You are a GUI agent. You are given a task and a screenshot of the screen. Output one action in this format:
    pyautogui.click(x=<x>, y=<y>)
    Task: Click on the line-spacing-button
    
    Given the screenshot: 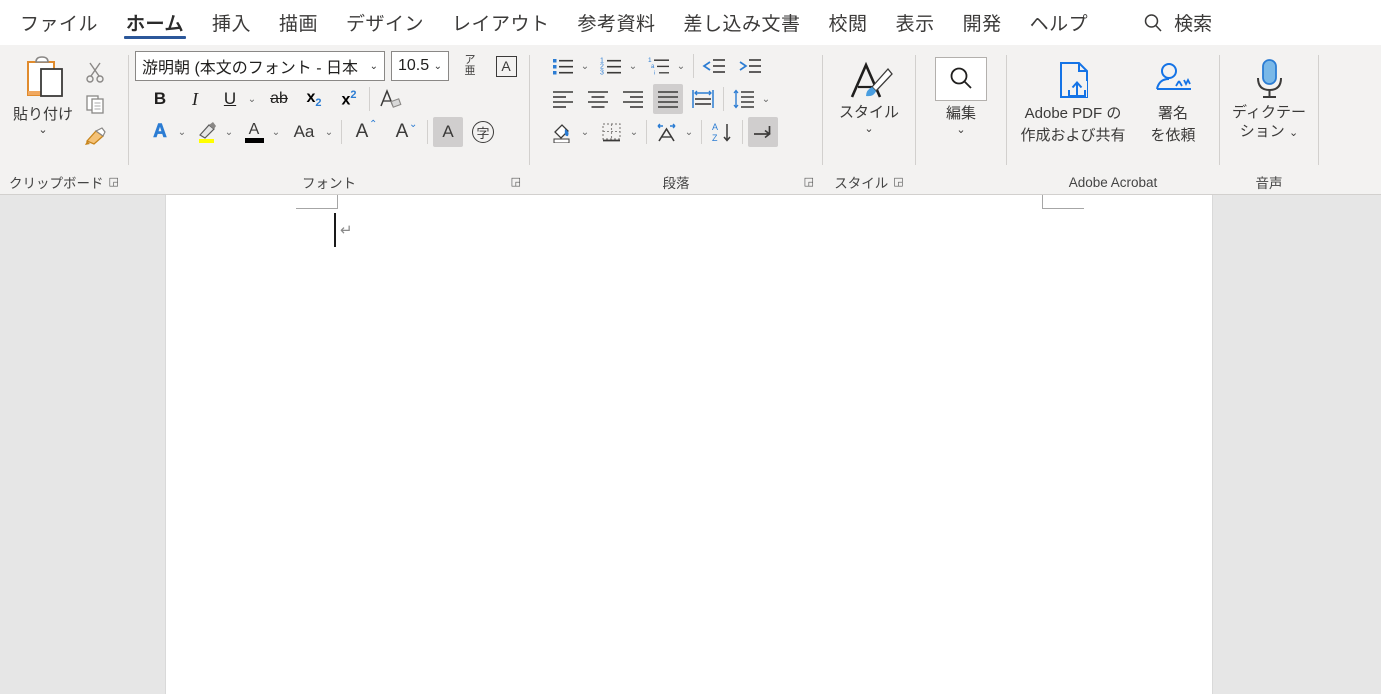 What is the action you would take?
    pyautogui.click(x=744, y=99)
    